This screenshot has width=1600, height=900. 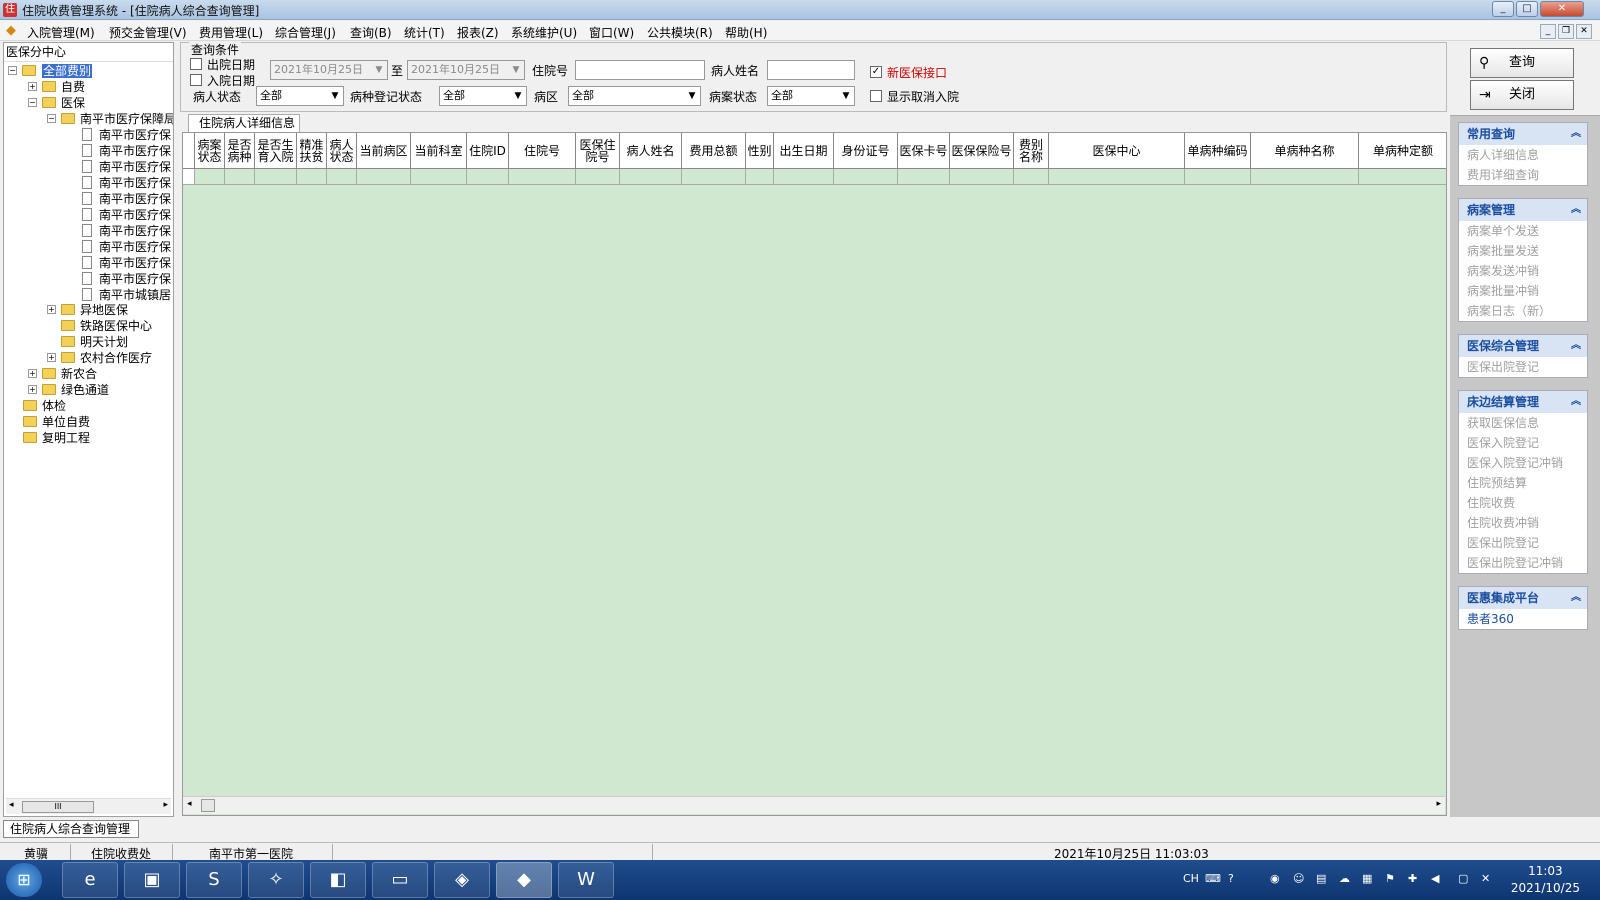 I want to click on admit-date-checkbox, so click(x=196, y=80).